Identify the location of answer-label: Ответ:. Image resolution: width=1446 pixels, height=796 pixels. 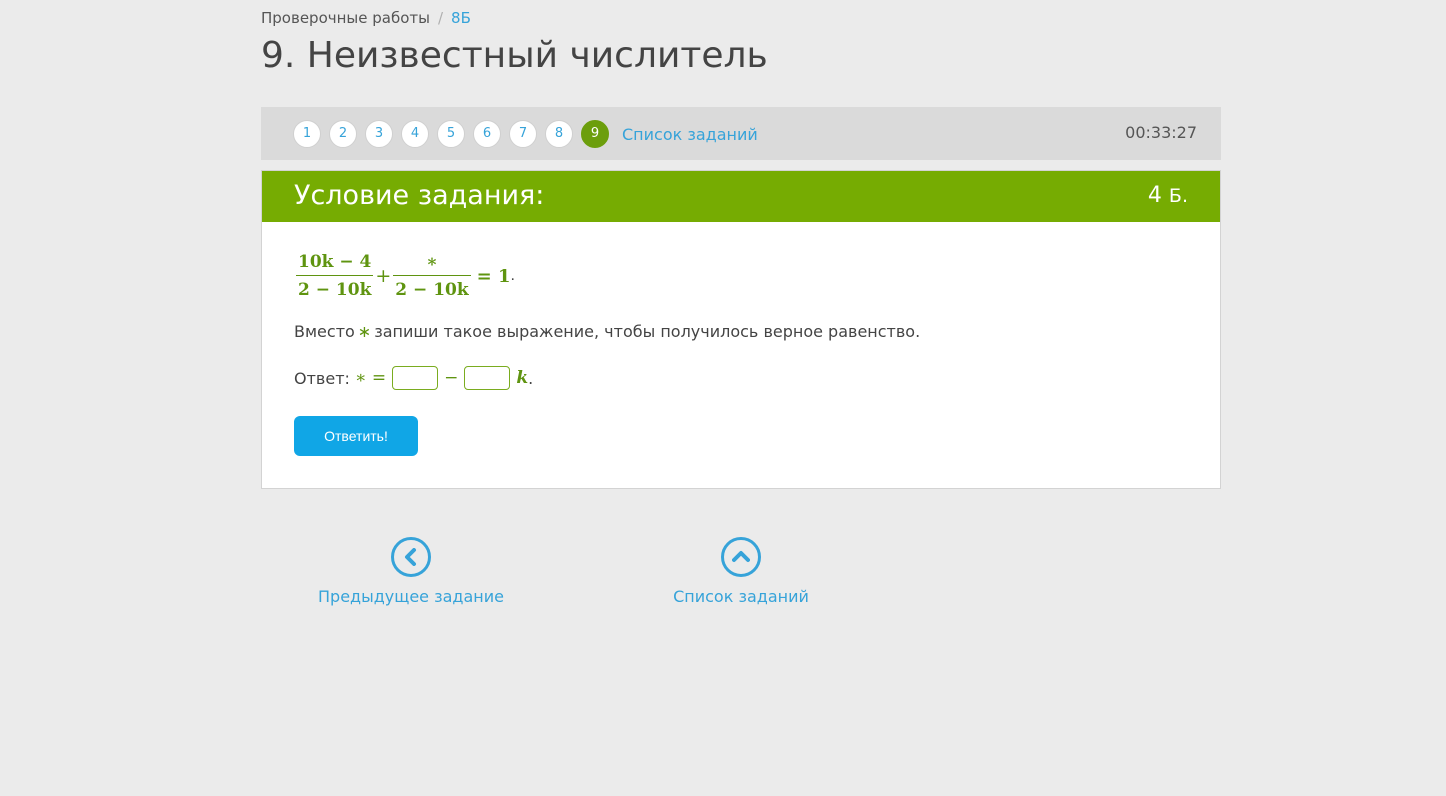
(322, 378).